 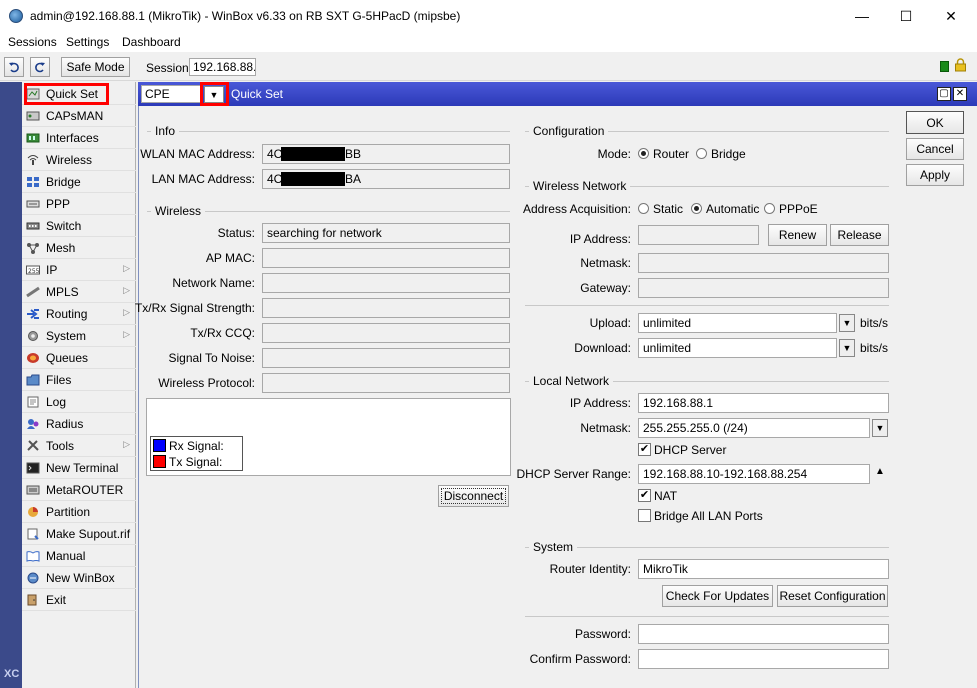 I want to click on sidebar-item-radius: Radius, so click(x=79, y=424).